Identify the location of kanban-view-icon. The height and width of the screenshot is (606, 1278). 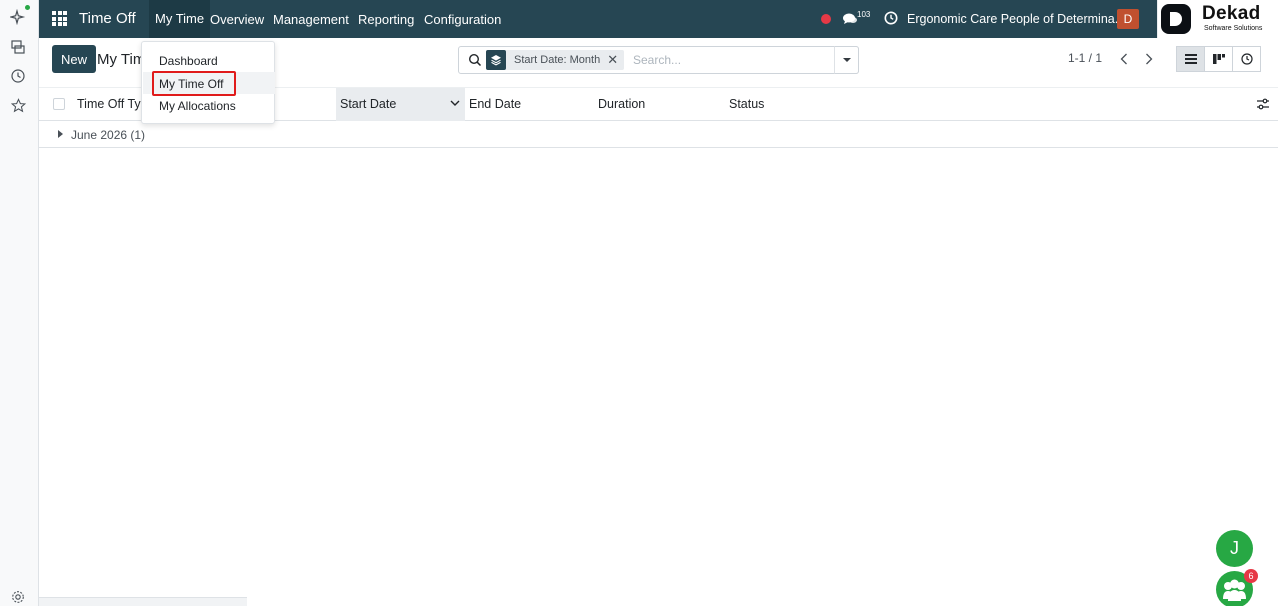
(1218, 59).